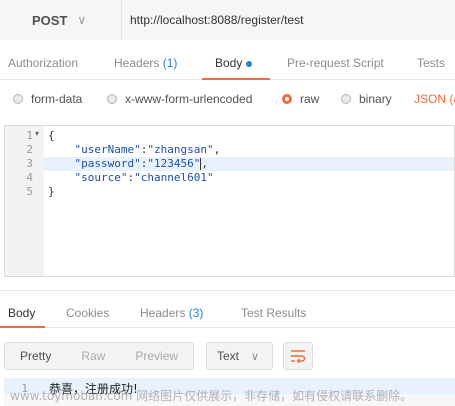  I want to click on tab-label: Tests, so click(431, 63).